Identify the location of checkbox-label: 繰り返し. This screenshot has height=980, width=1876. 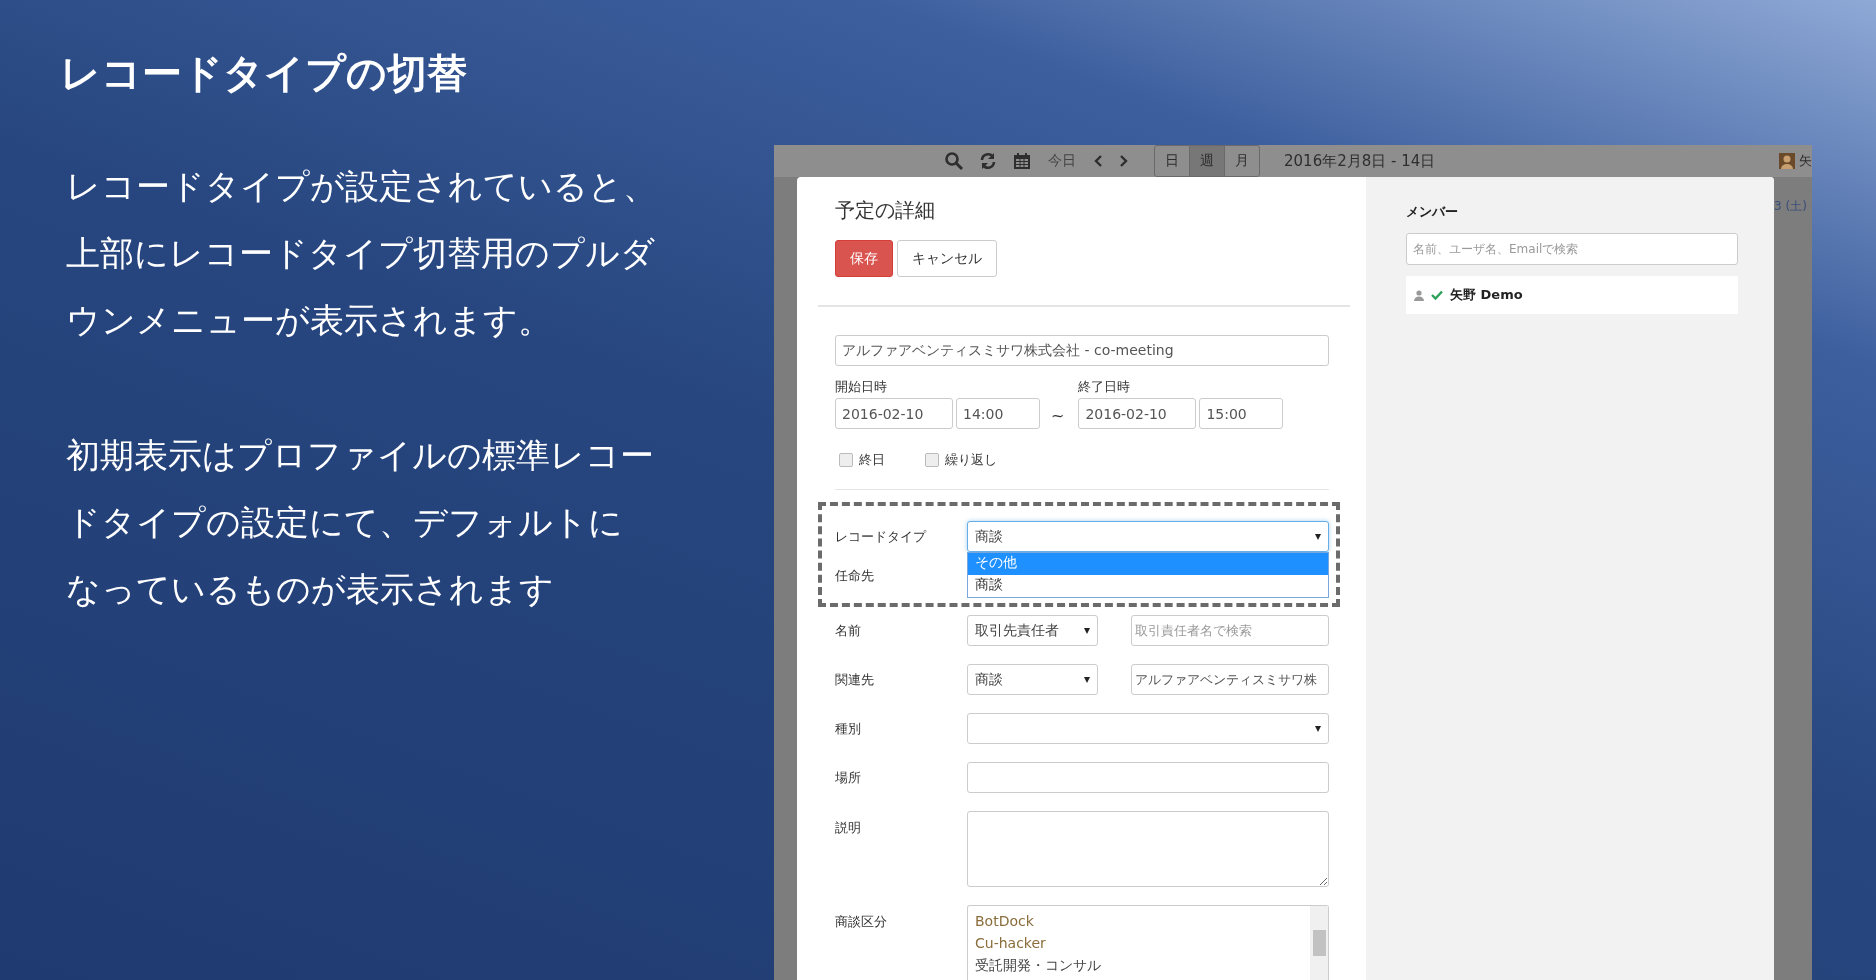
(971, 460).